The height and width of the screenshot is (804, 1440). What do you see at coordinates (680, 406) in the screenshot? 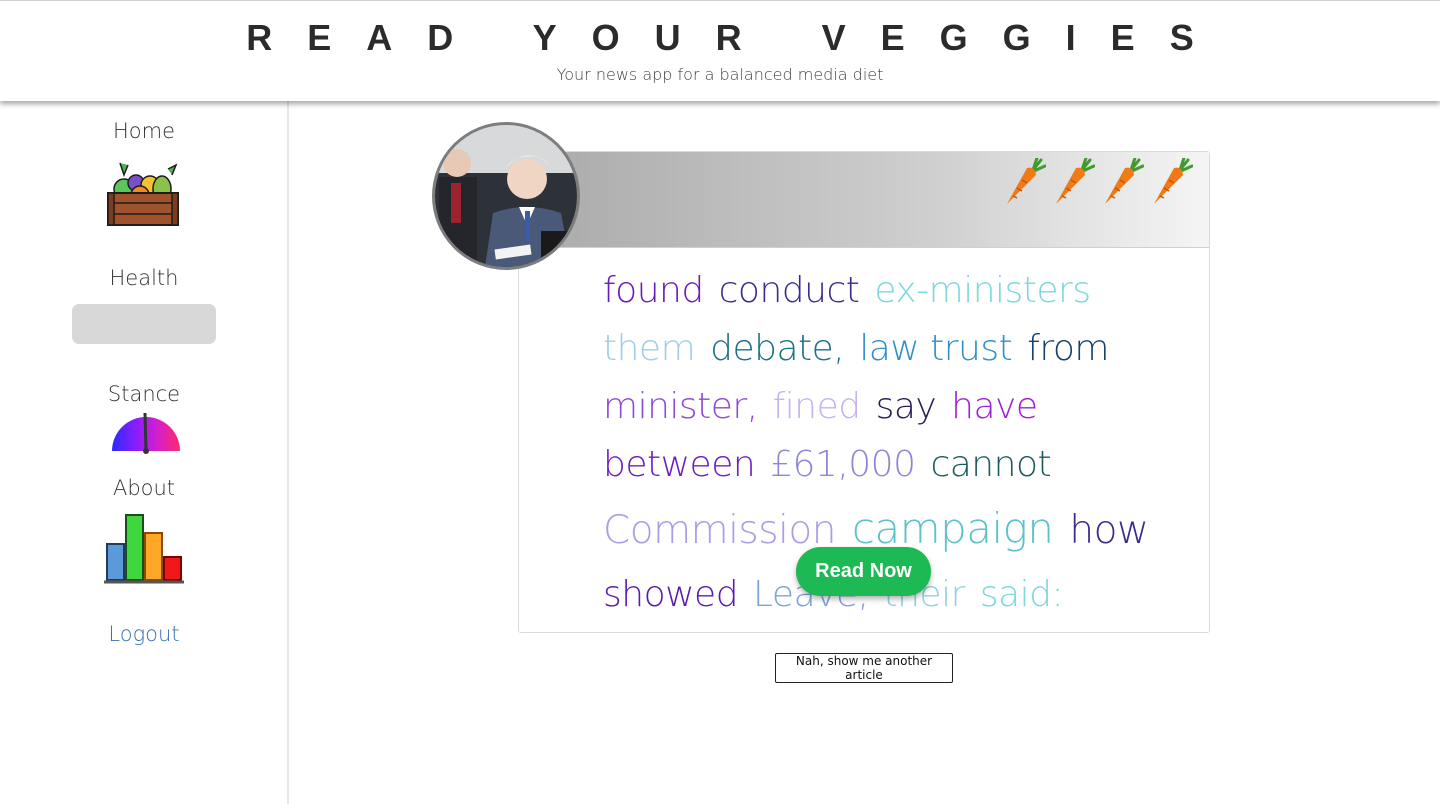
I see `word-cloud-word: minister,` at bounding box center [680, 406].